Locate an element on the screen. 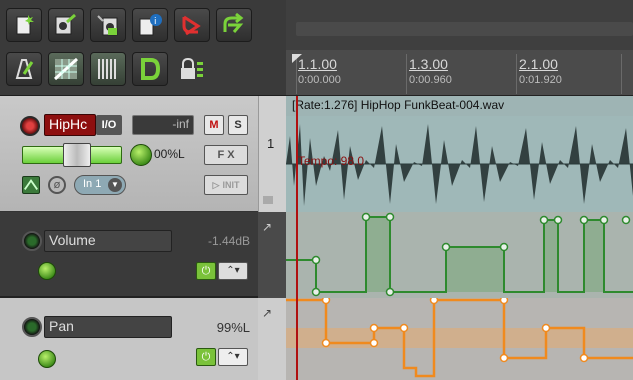 The image size is (633, 380). ruler-mark: 1.1.00 0:00.000 is located at coordinates (319, 71).